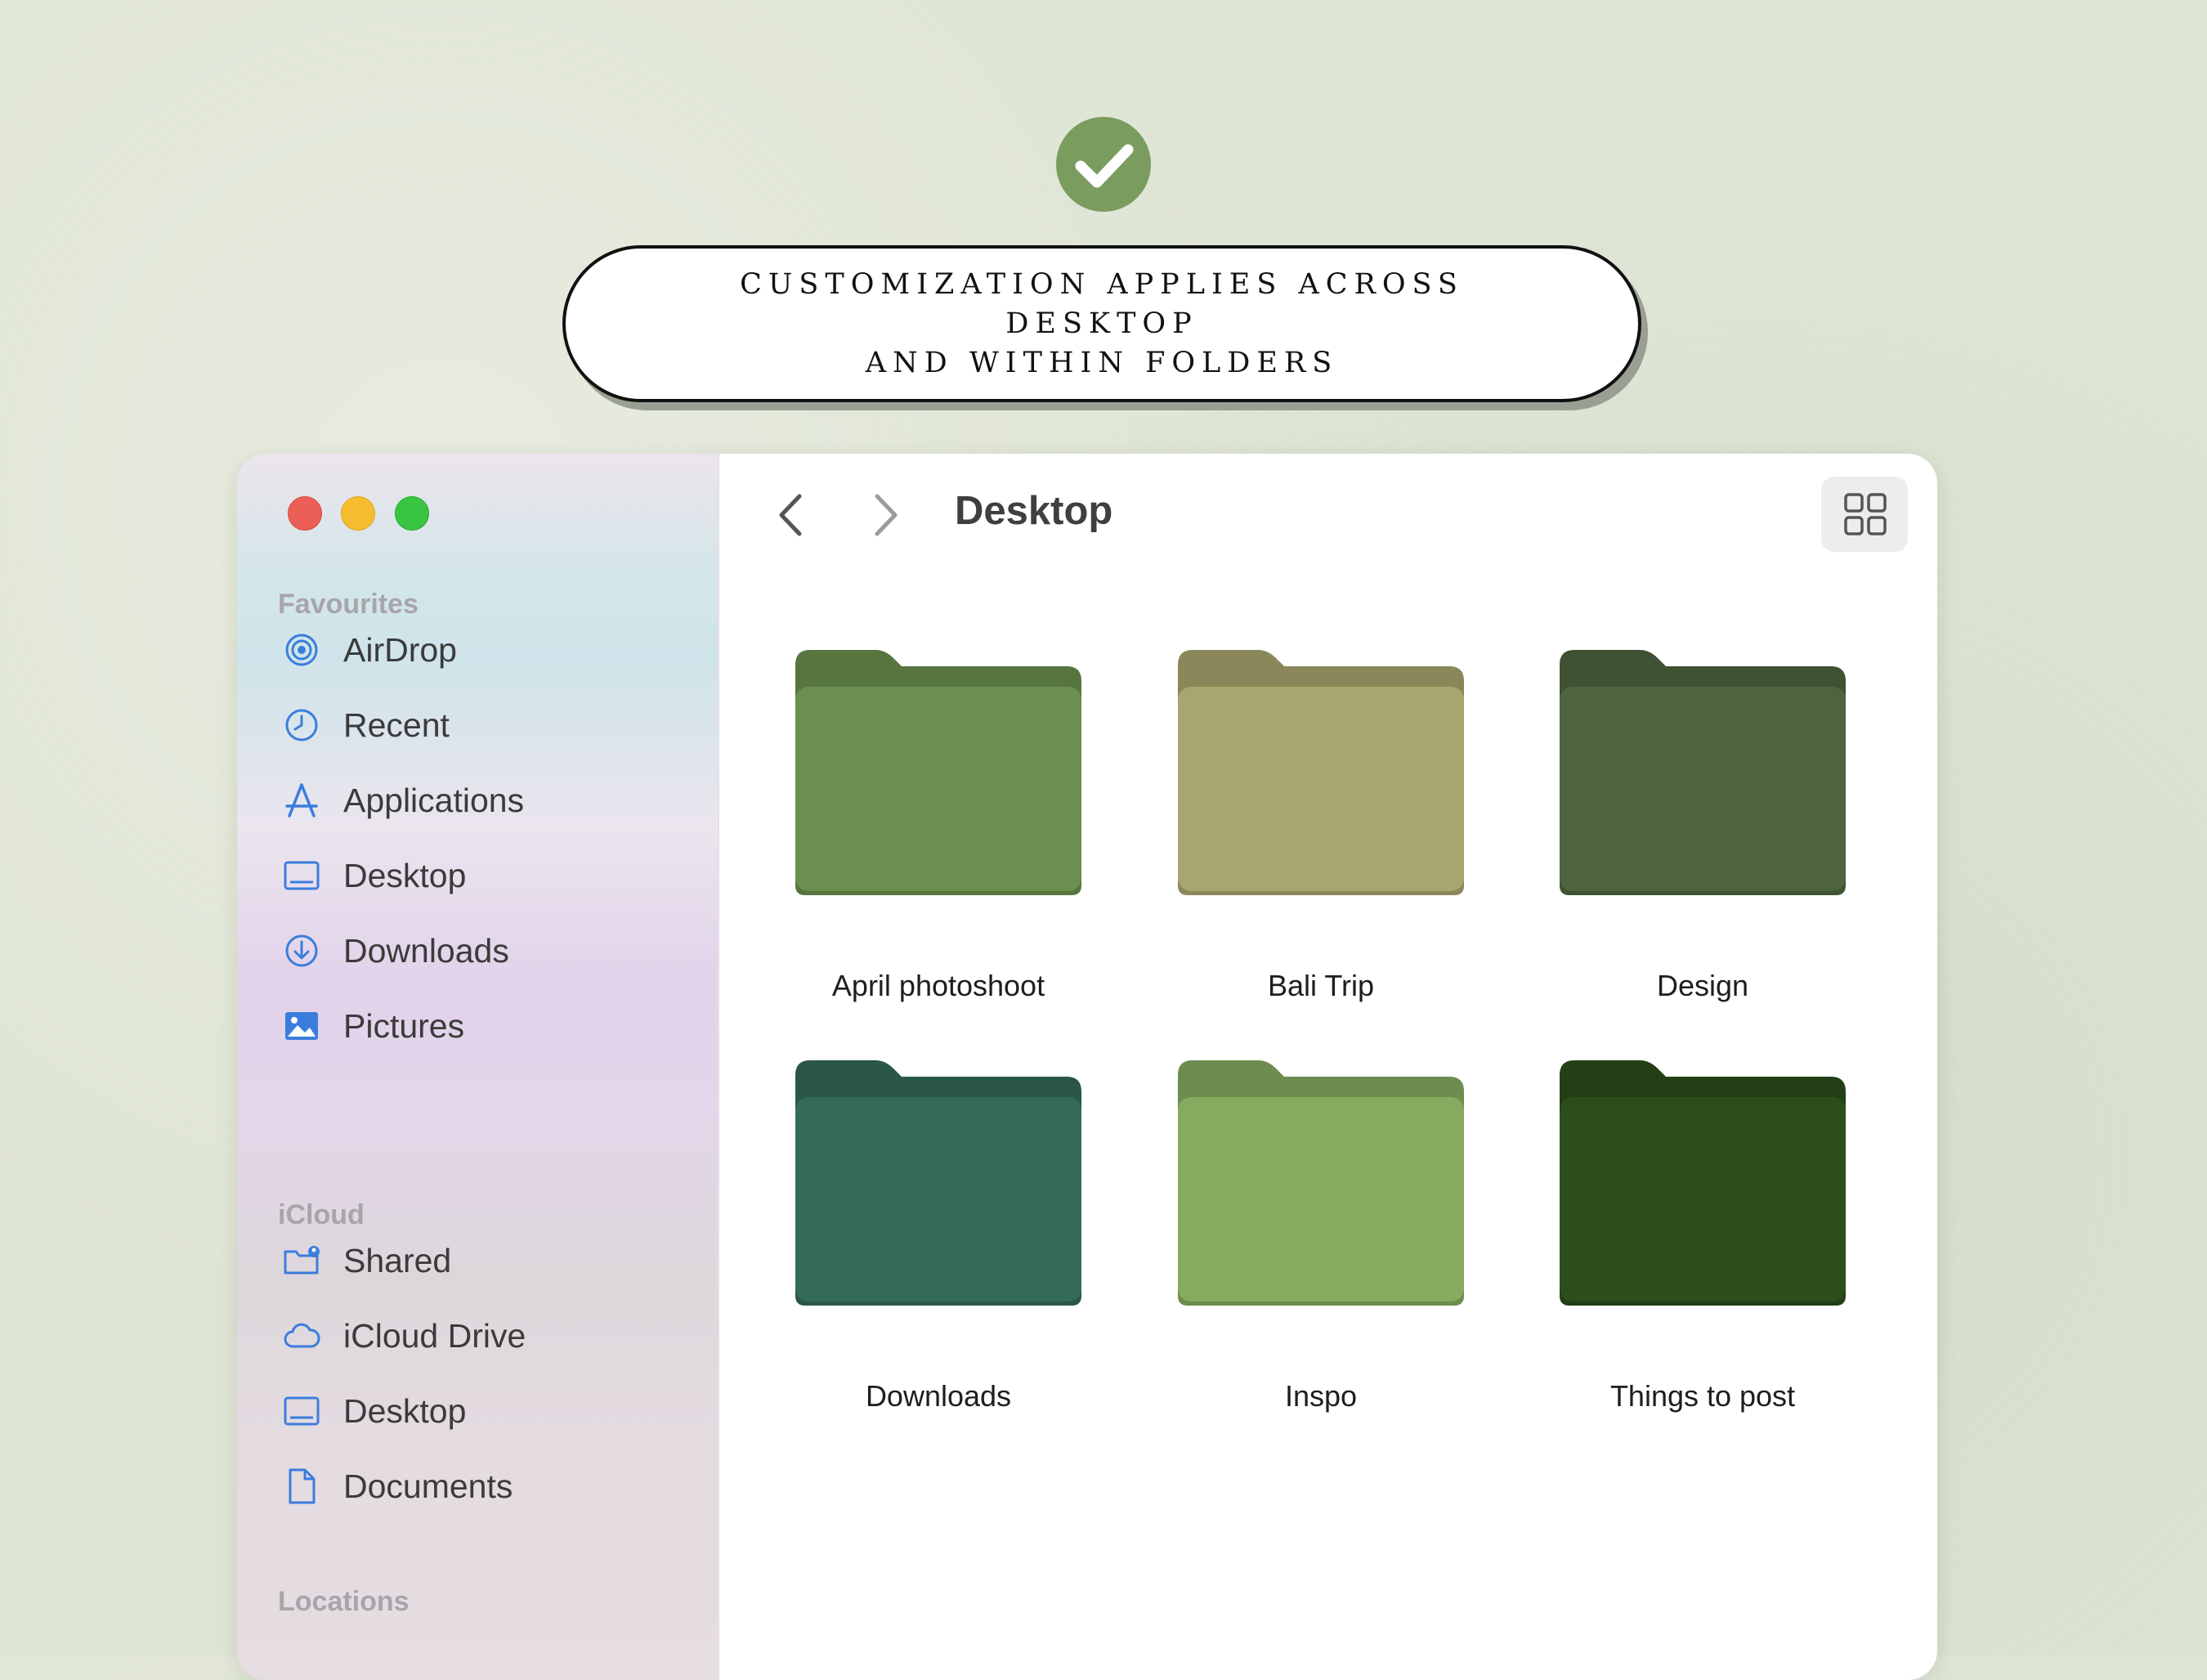 The image size is (2207, 1680). What do you see at coordinates (1034, 511) in the screenshot?
I see `window-title: Desktop` at bounding box center [1034, 511].